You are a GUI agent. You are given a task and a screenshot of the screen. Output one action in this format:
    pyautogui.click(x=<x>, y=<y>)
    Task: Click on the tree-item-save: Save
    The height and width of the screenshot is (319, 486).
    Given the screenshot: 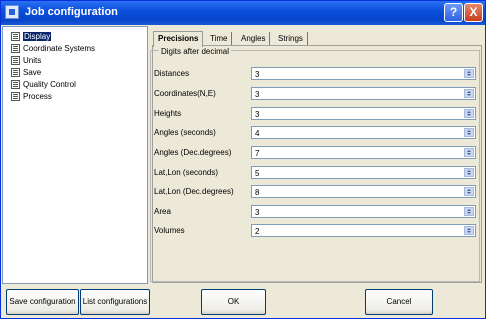 What is the action you would take?
    pyautogui.click(x=26, y=72)
    